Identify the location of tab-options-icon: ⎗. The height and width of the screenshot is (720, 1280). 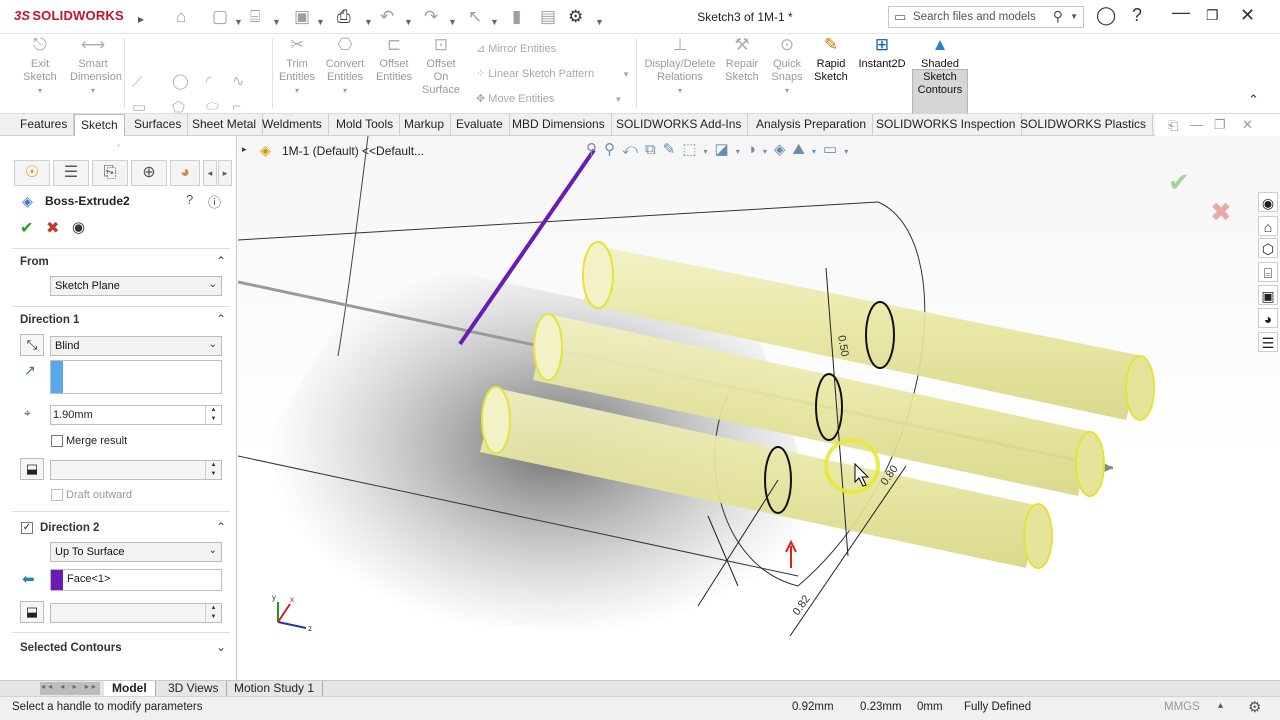
(1173, 126).